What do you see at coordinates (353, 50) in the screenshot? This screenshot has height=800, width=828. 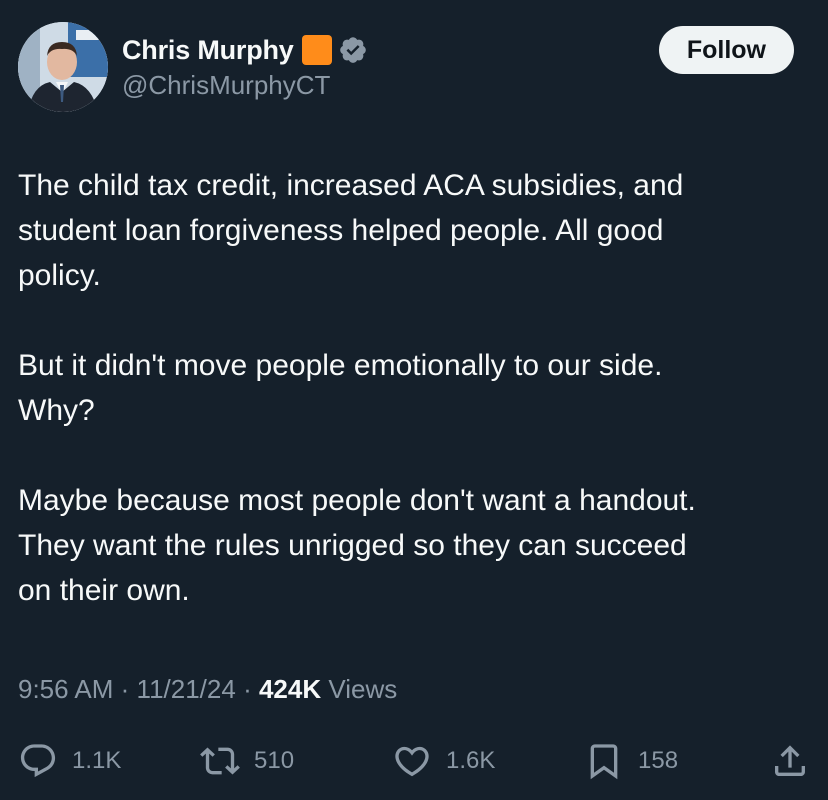 I see `verified-badge-icon` at bounding box center [353, 50].